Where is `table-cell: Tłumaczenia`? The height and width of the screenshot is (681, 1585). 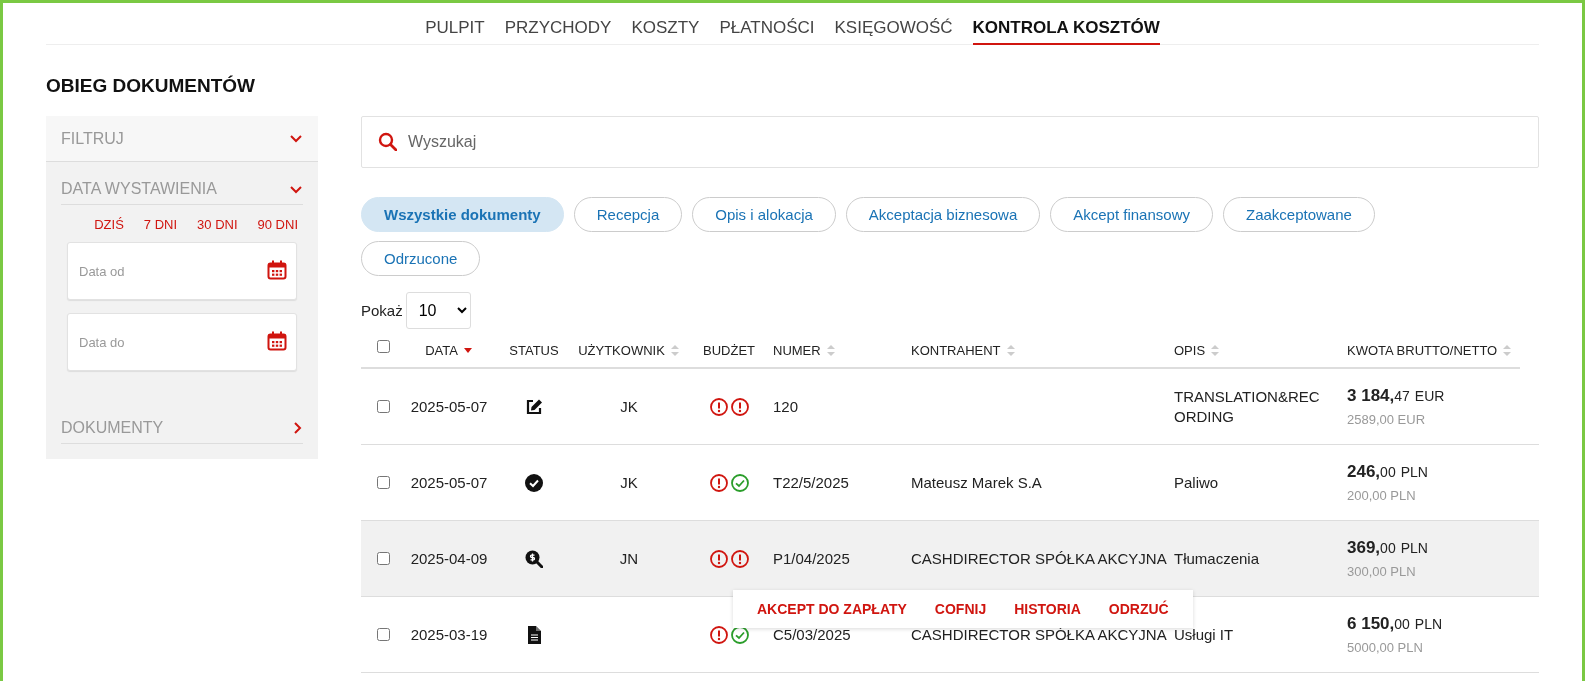 table-cell: Tłumaczenia is located at coordinates (1217, 558).